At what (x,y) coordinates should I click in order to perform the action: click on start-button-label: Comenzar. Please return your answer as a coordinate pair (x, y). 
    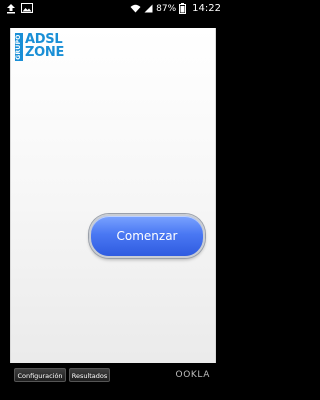
    Looking at the image, I should click on (147, 236).